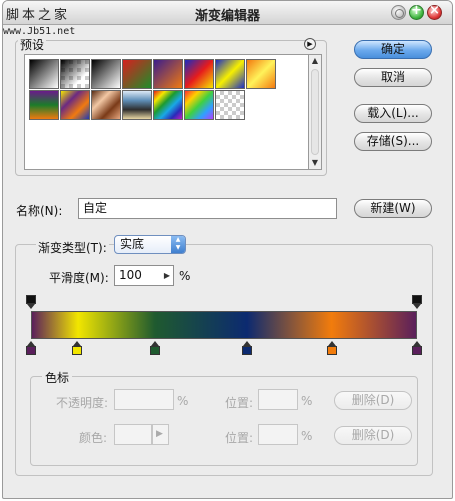 The height and width of the screenshot is (501, 455). I want to click on opacity-location-input, so click(278, 399).